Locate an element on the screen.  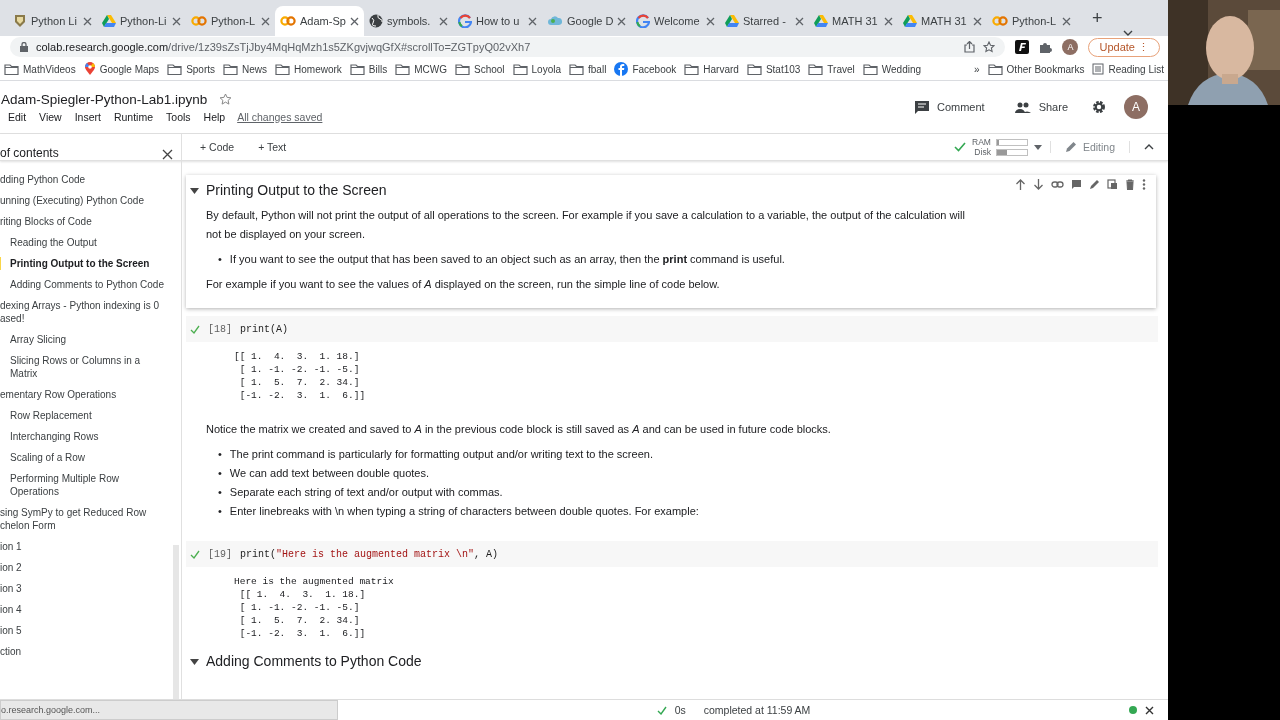
section-heading: Adding Comments to Python Code is located at coordinates (314, 661).